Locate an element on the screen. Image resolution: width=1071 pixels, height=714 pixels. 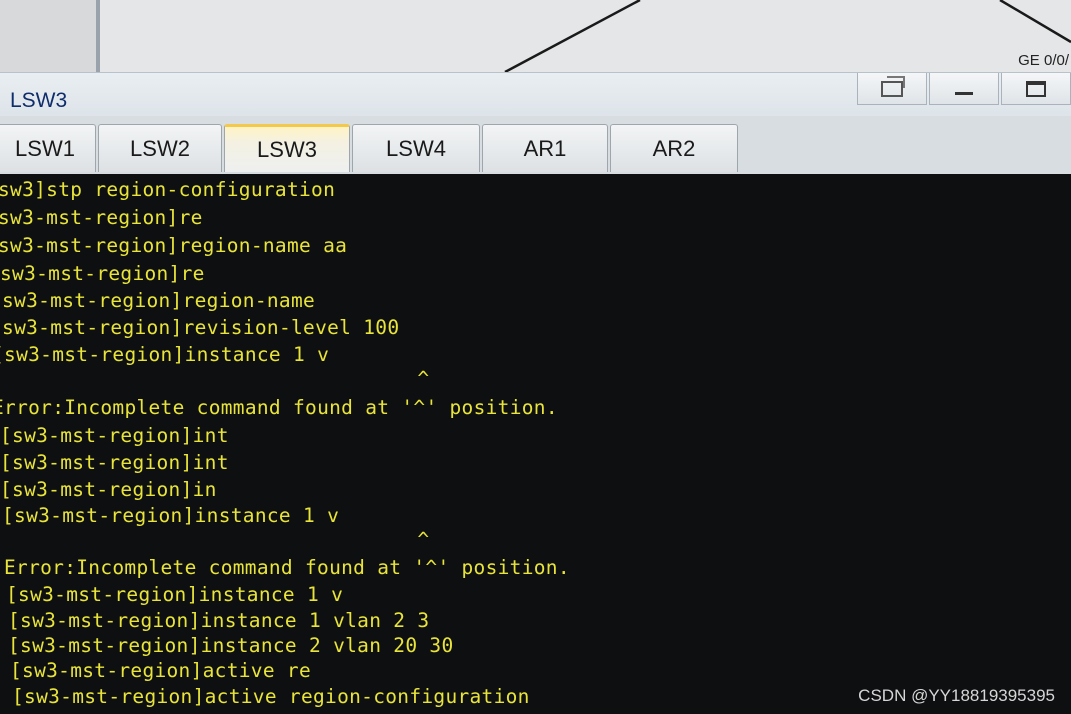
device-tab-bar: LSW1 LSW2 LSW3 LSW4 AR1 AR2 is located at coordinates (535, 146).